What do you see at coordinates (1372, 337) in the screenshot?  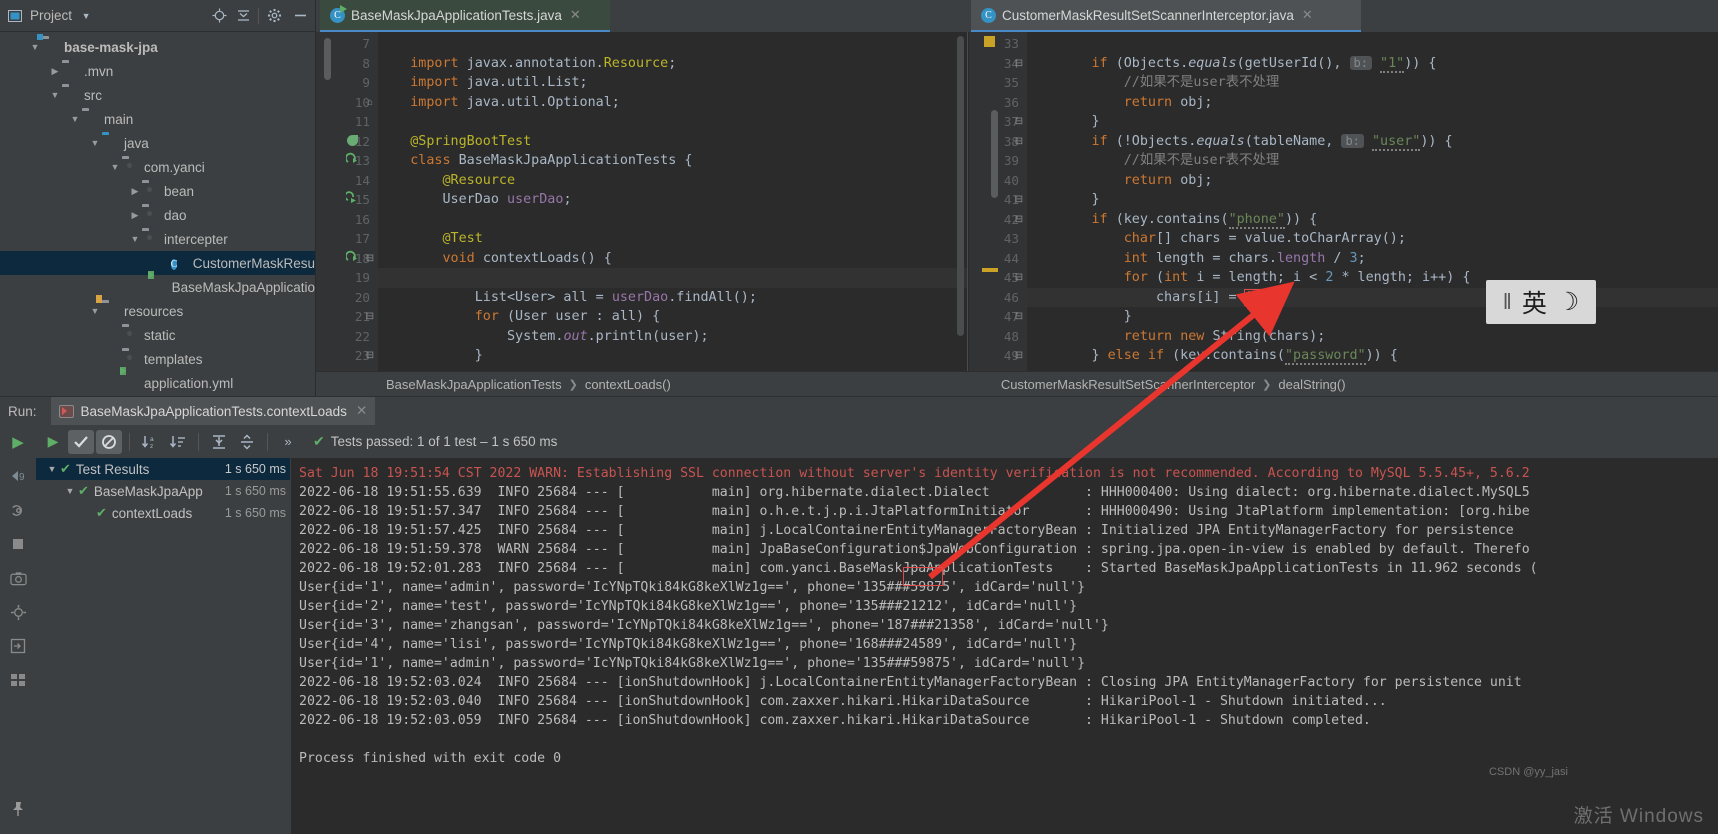 I see `code-line: return new String(chars);` at bounding box center [1372, 337].